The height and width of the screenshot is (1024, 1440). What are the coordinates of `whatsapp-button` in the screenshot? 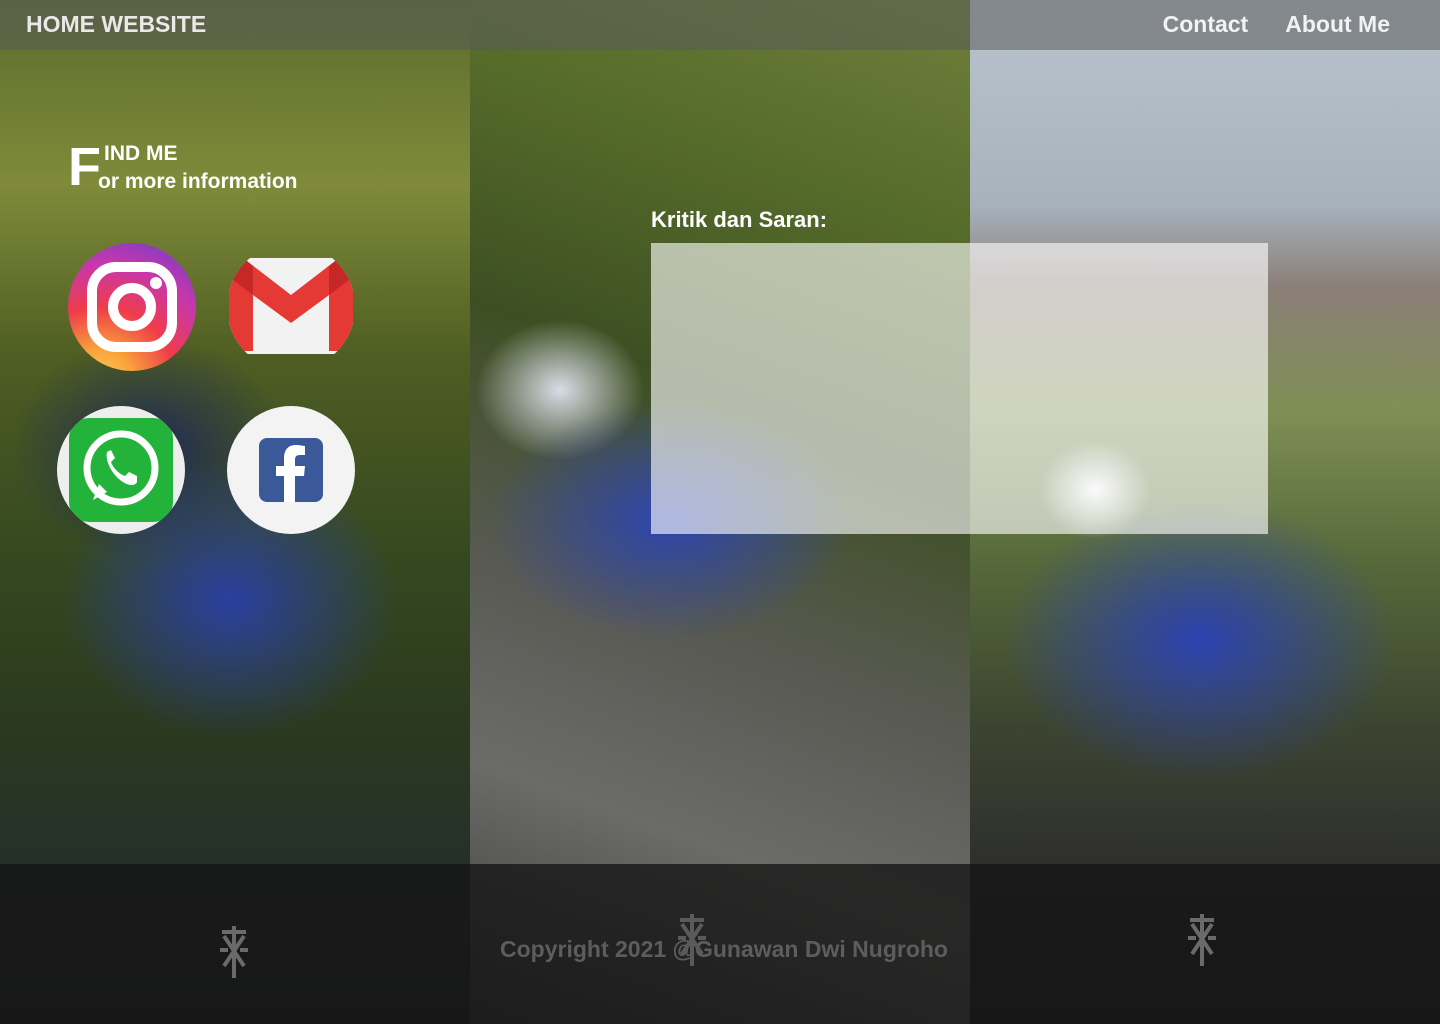 It's located at (121, 470).